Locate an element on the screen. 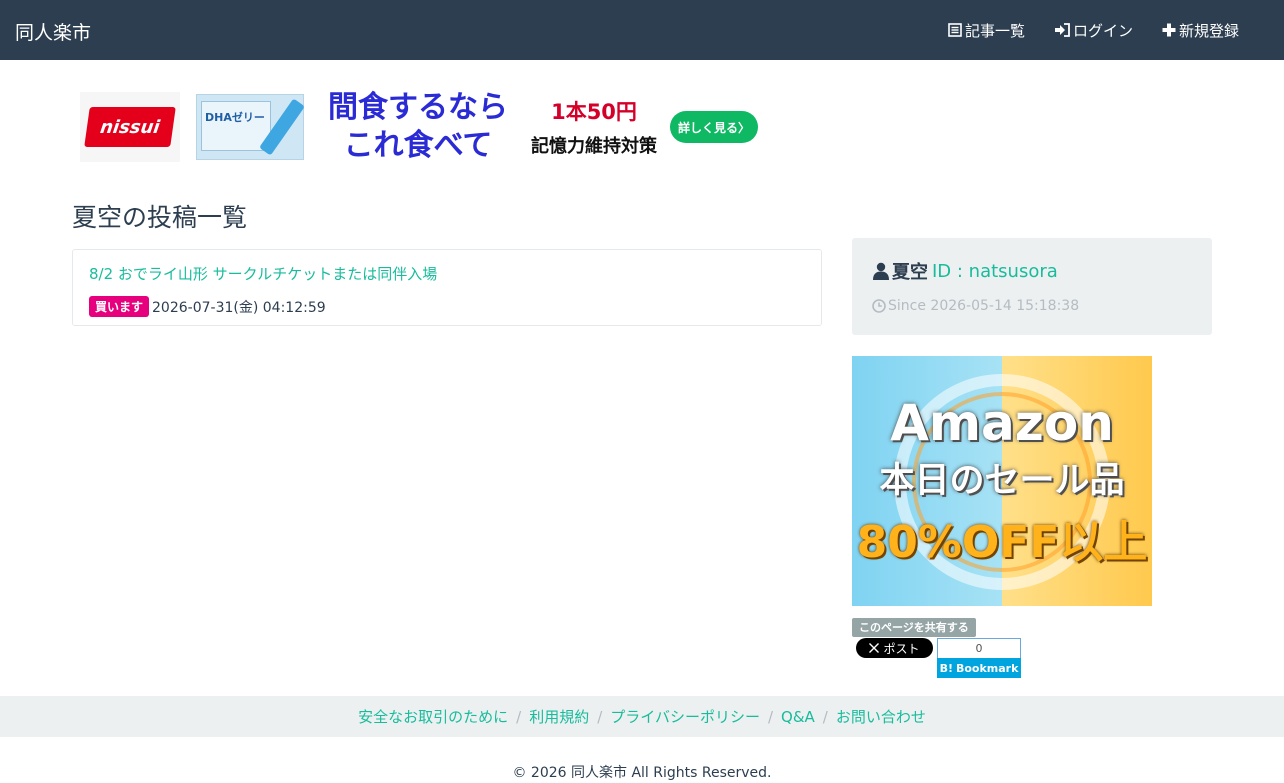 The width and height of the screenshot is (1284, 783). list-alt-icon is located at coordinates (955, 30).